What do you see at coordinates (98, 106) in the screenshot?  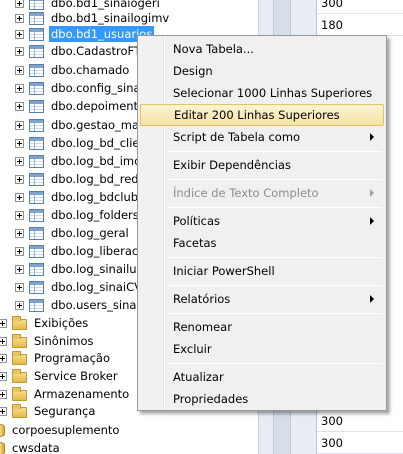 I see `table-label: dbo.depoimento` at bounding box center [98, 106].